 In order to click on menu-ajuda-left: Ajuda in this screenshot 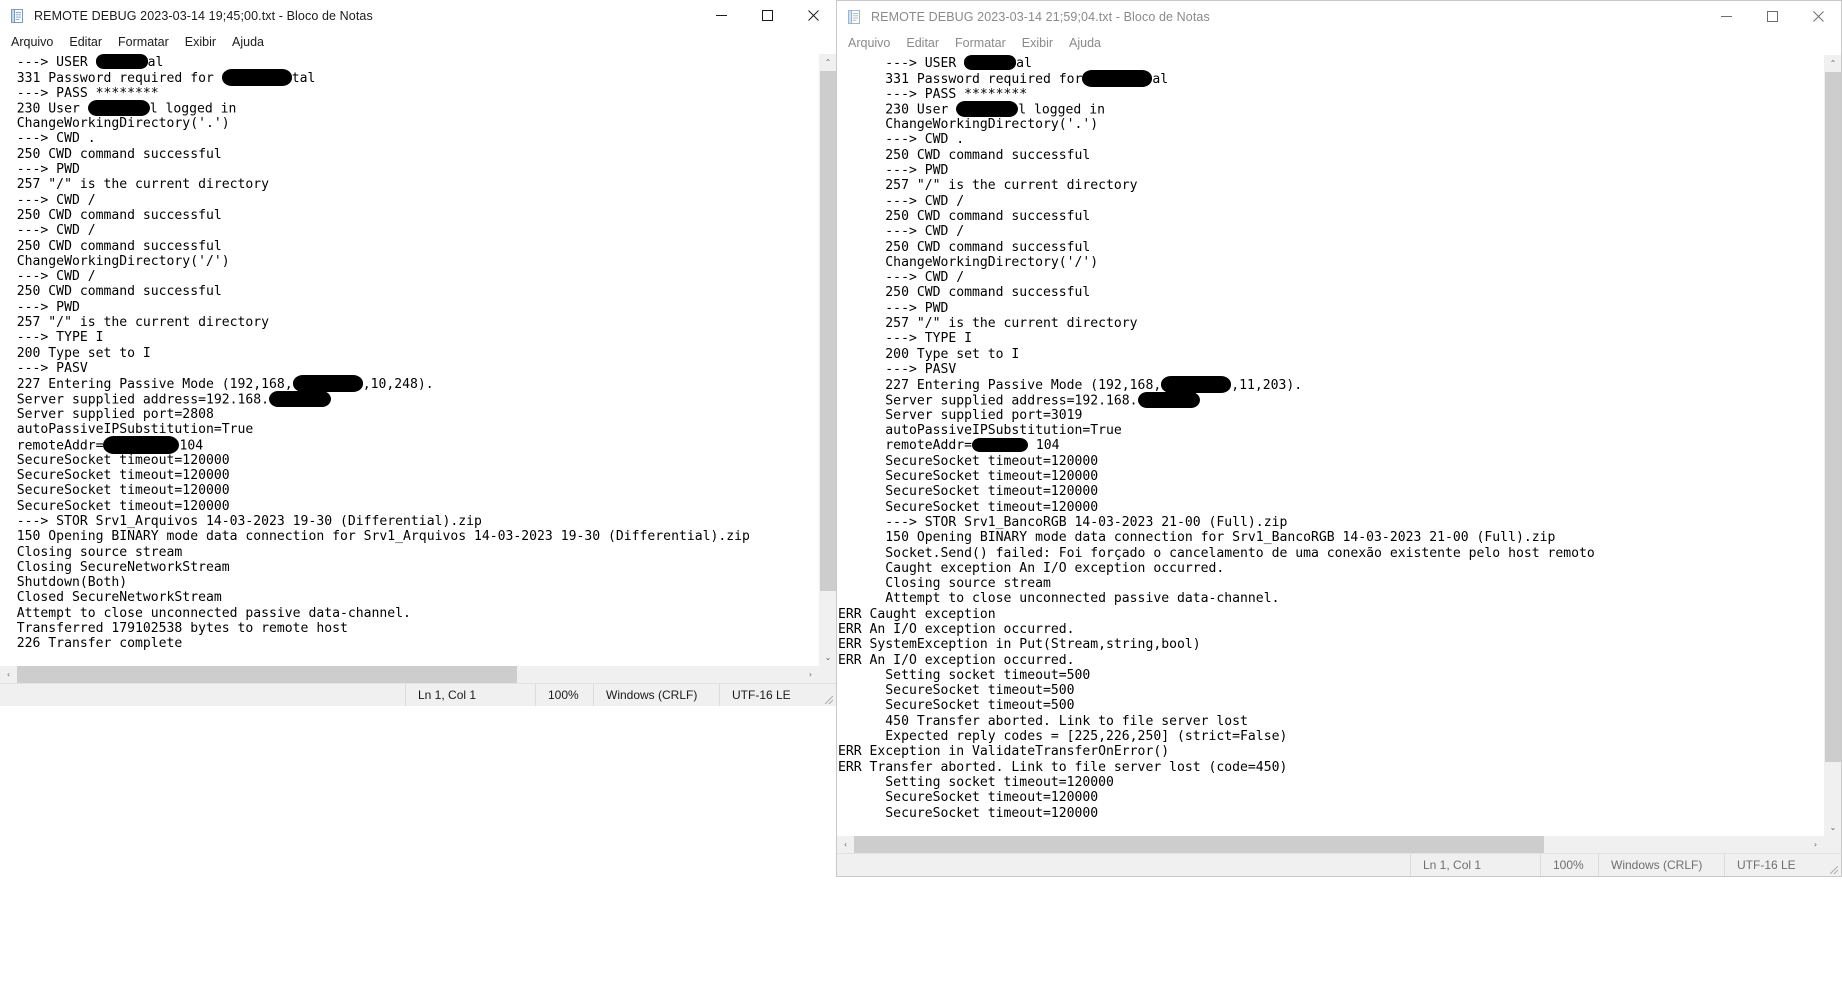, I will do `click(248, 42)`.